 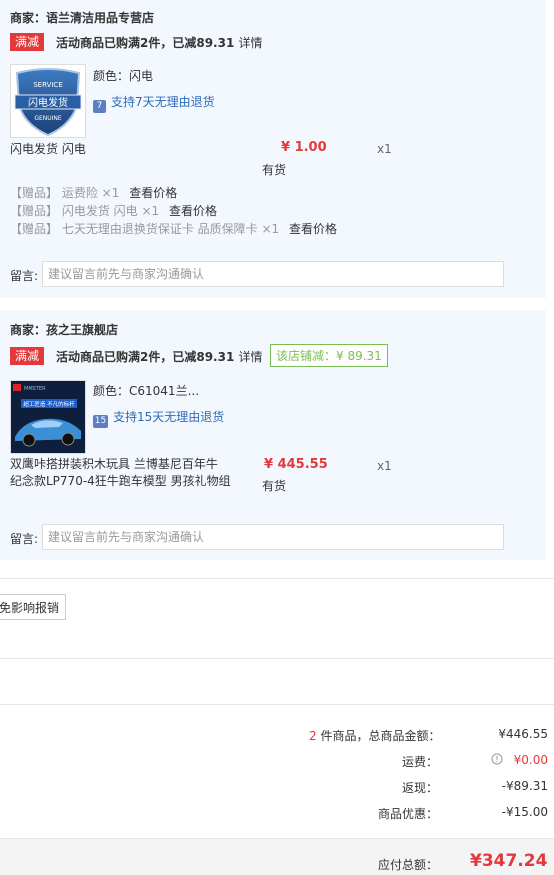 I want to click on return-service-text: 支持15天无理由退货, so click(x=169, y=417).